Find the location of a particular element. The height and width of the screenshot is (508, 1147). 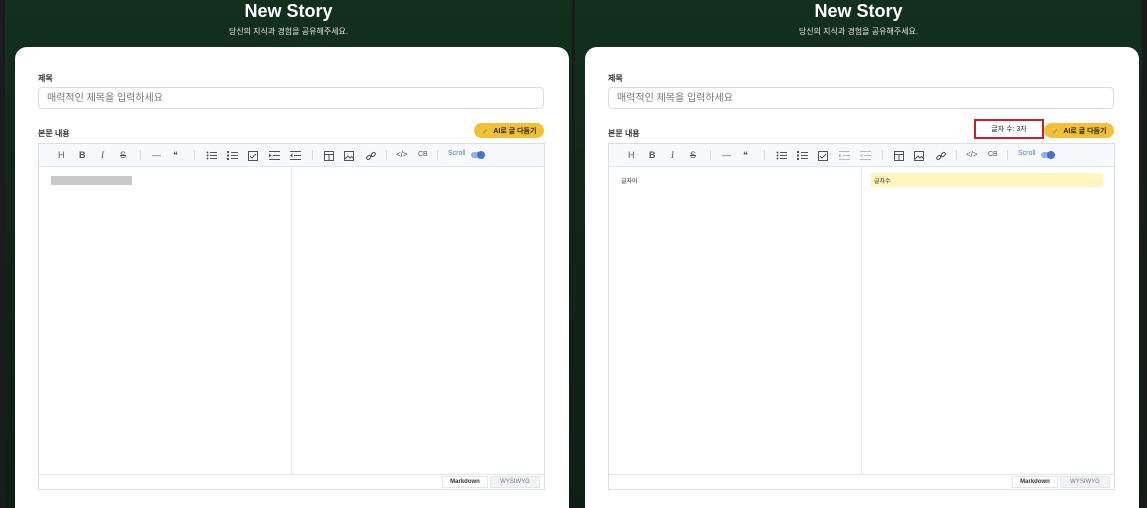

char-count-badge: 글자 수: 3자 is located at coordinates (1009, 129).